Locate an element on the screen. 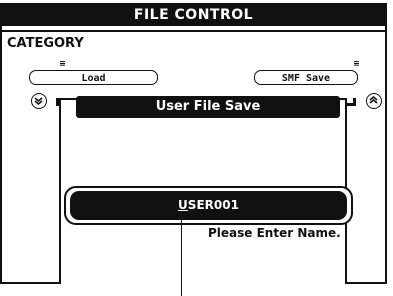 The image size is (393, 296). callout-line is located at coordinates (181, 258).